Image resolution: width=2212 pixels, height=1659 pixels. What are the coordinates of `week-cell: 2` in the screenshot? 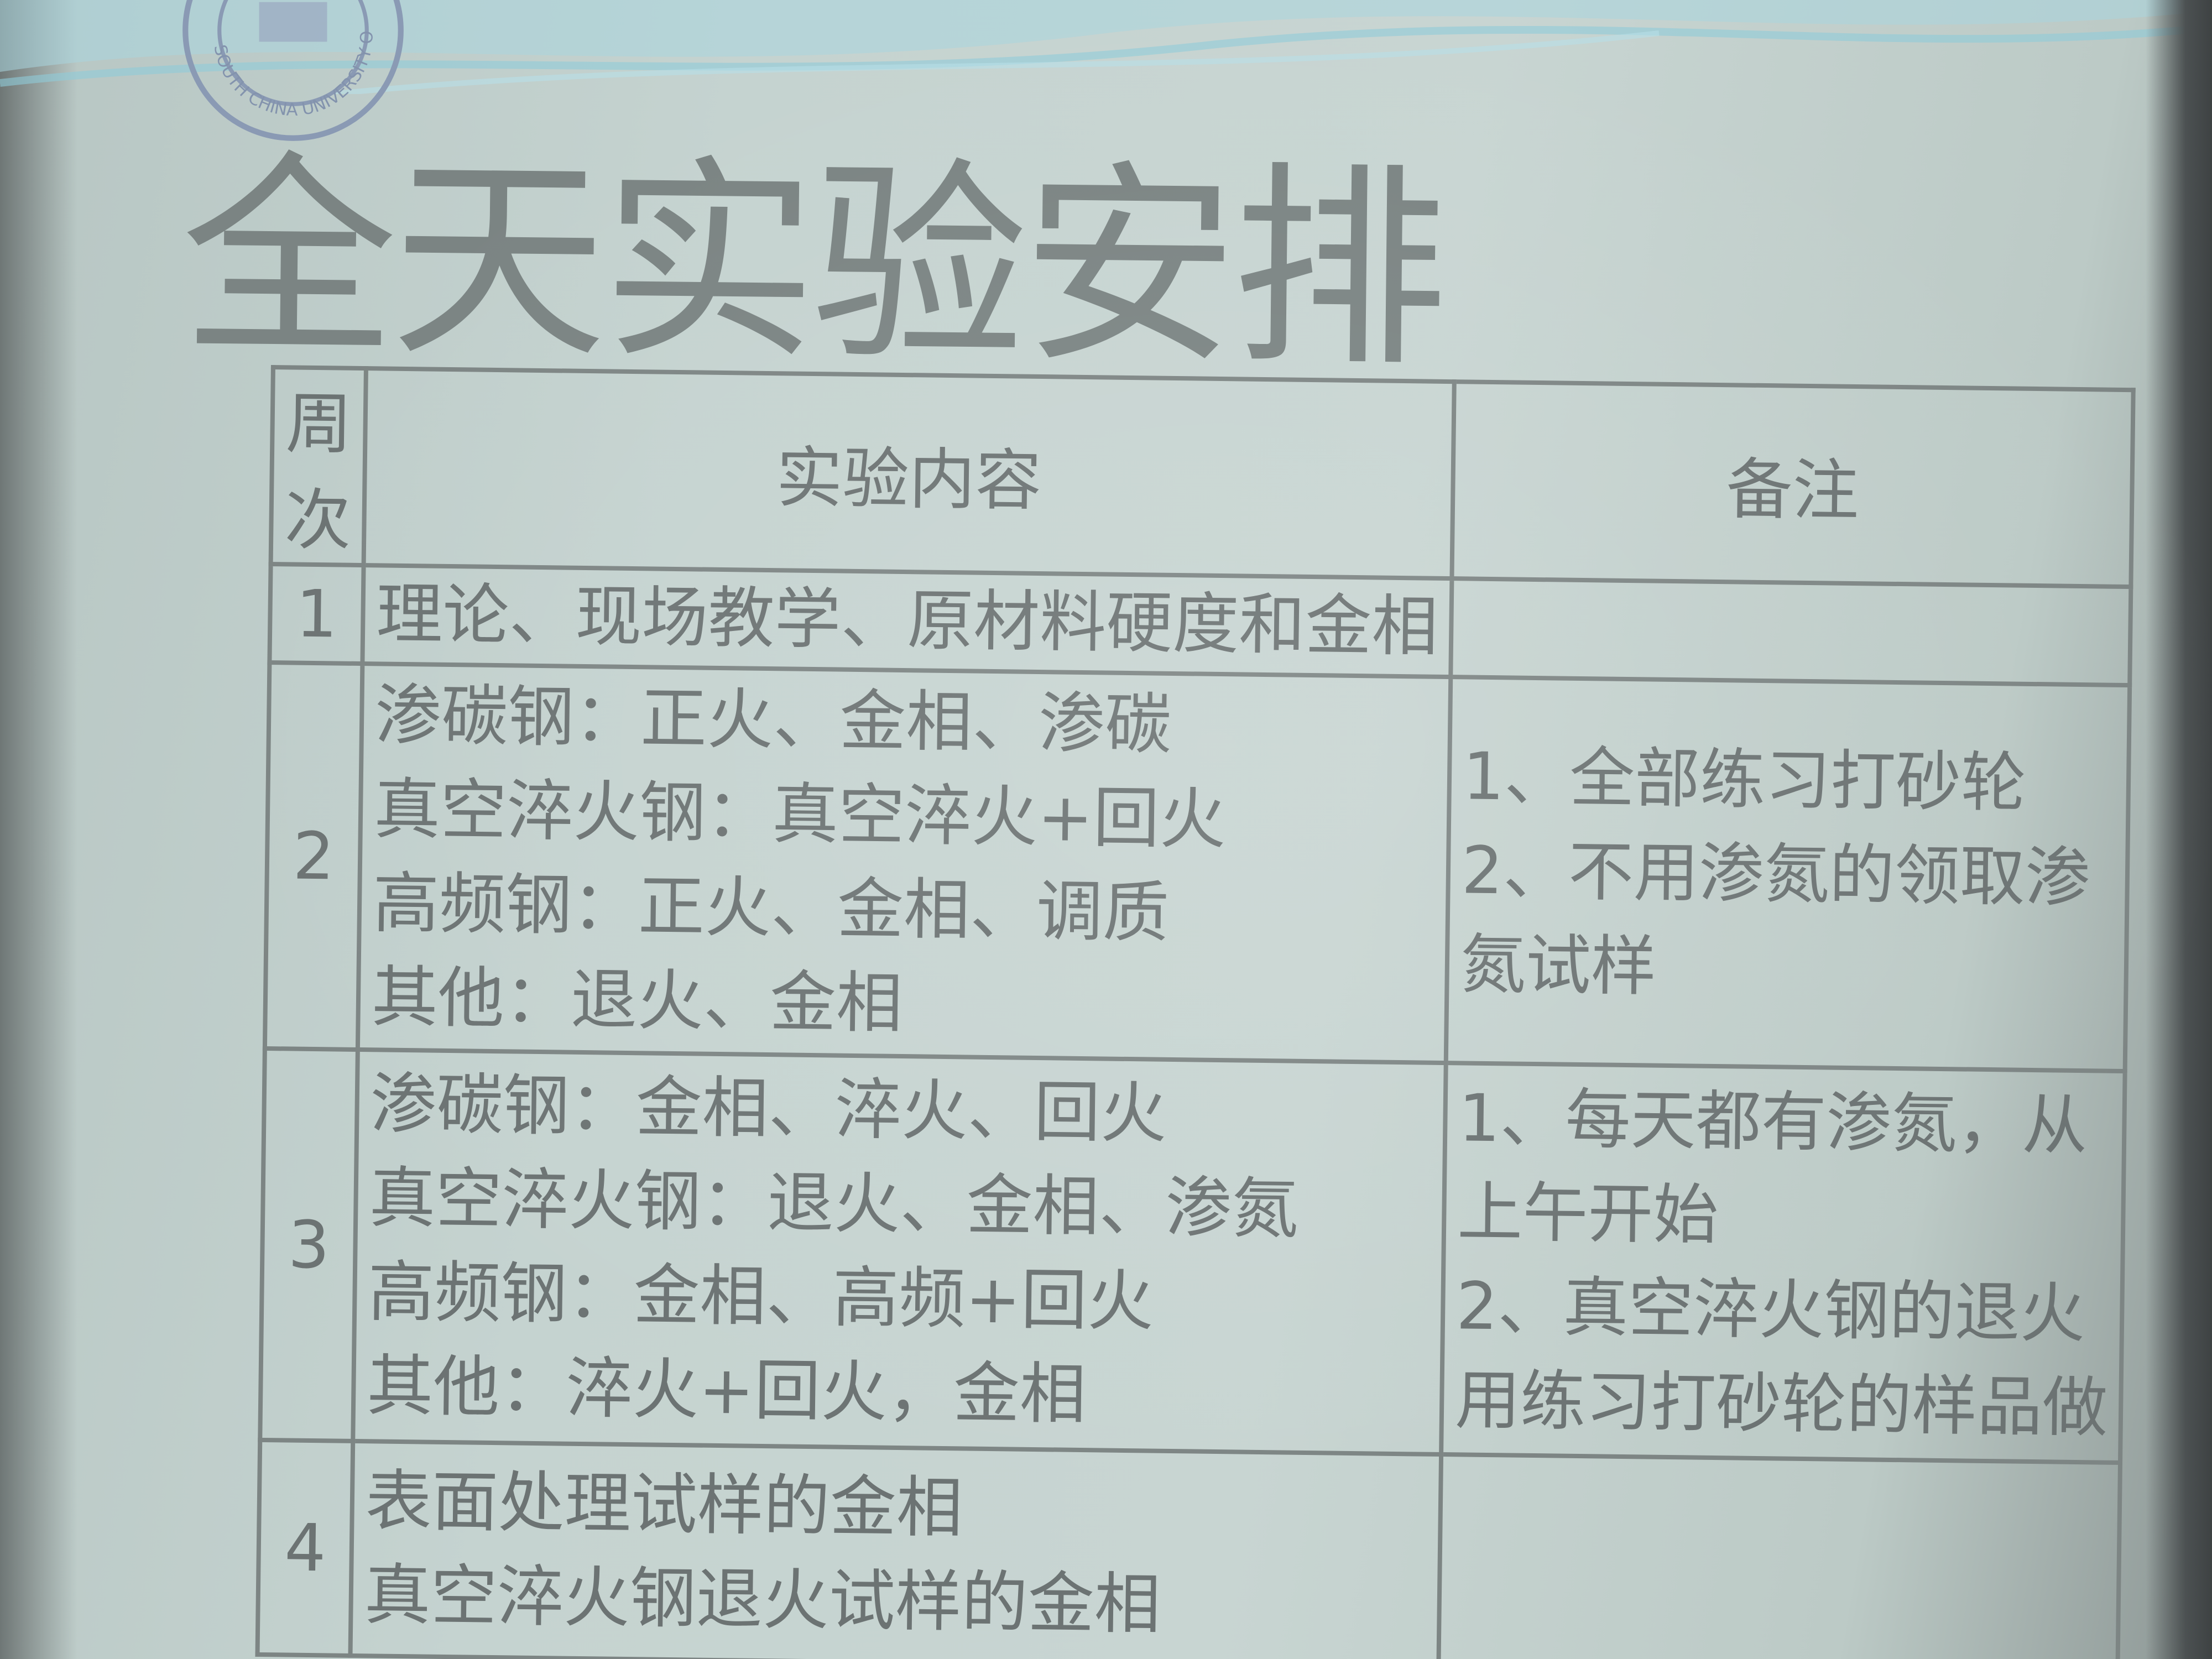 It's located at (314, 856).